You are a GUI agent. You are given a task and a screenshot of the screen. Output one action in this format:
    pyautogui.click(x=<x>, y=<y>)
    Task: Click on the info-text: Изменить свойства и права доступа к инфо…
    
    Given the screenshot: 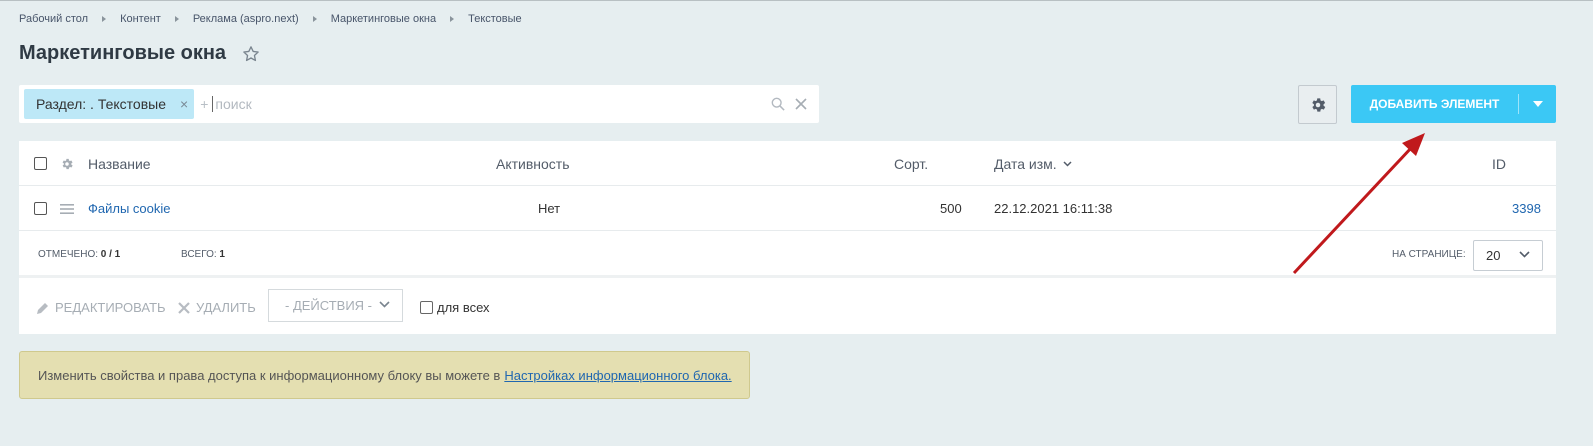 What is the action you would take?
    pyautogui.click(x=269, y=375)
    